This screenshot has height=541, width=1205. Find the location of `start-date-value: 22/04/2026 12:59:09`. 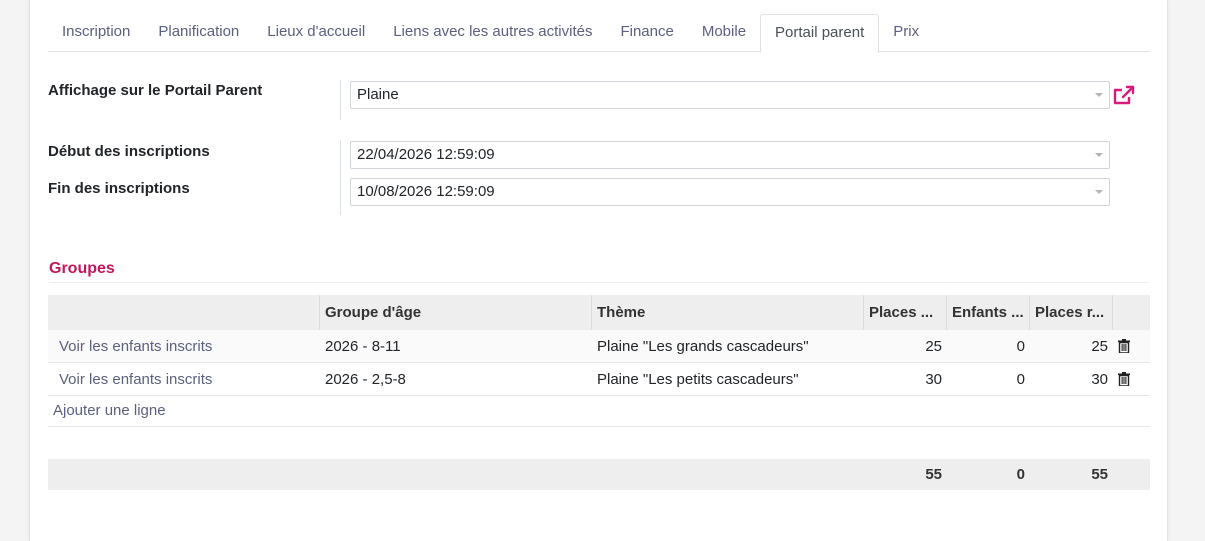

start-date-value: 22/04/2026 12:59:09 is located at coordinates (426, 154).